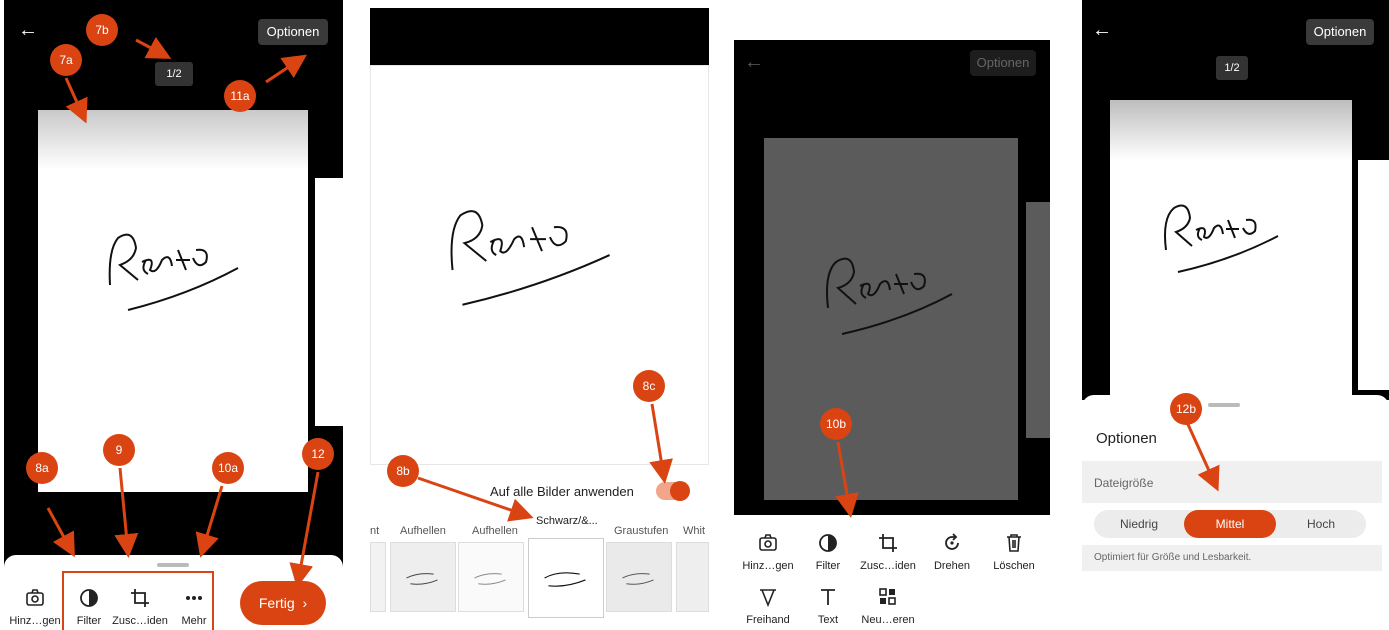 The height and width of the screenshot is (630, 1389). Describe the element at coordinates (42, 468) in the screenshot. I see `badge-8a: 8a` at that location.